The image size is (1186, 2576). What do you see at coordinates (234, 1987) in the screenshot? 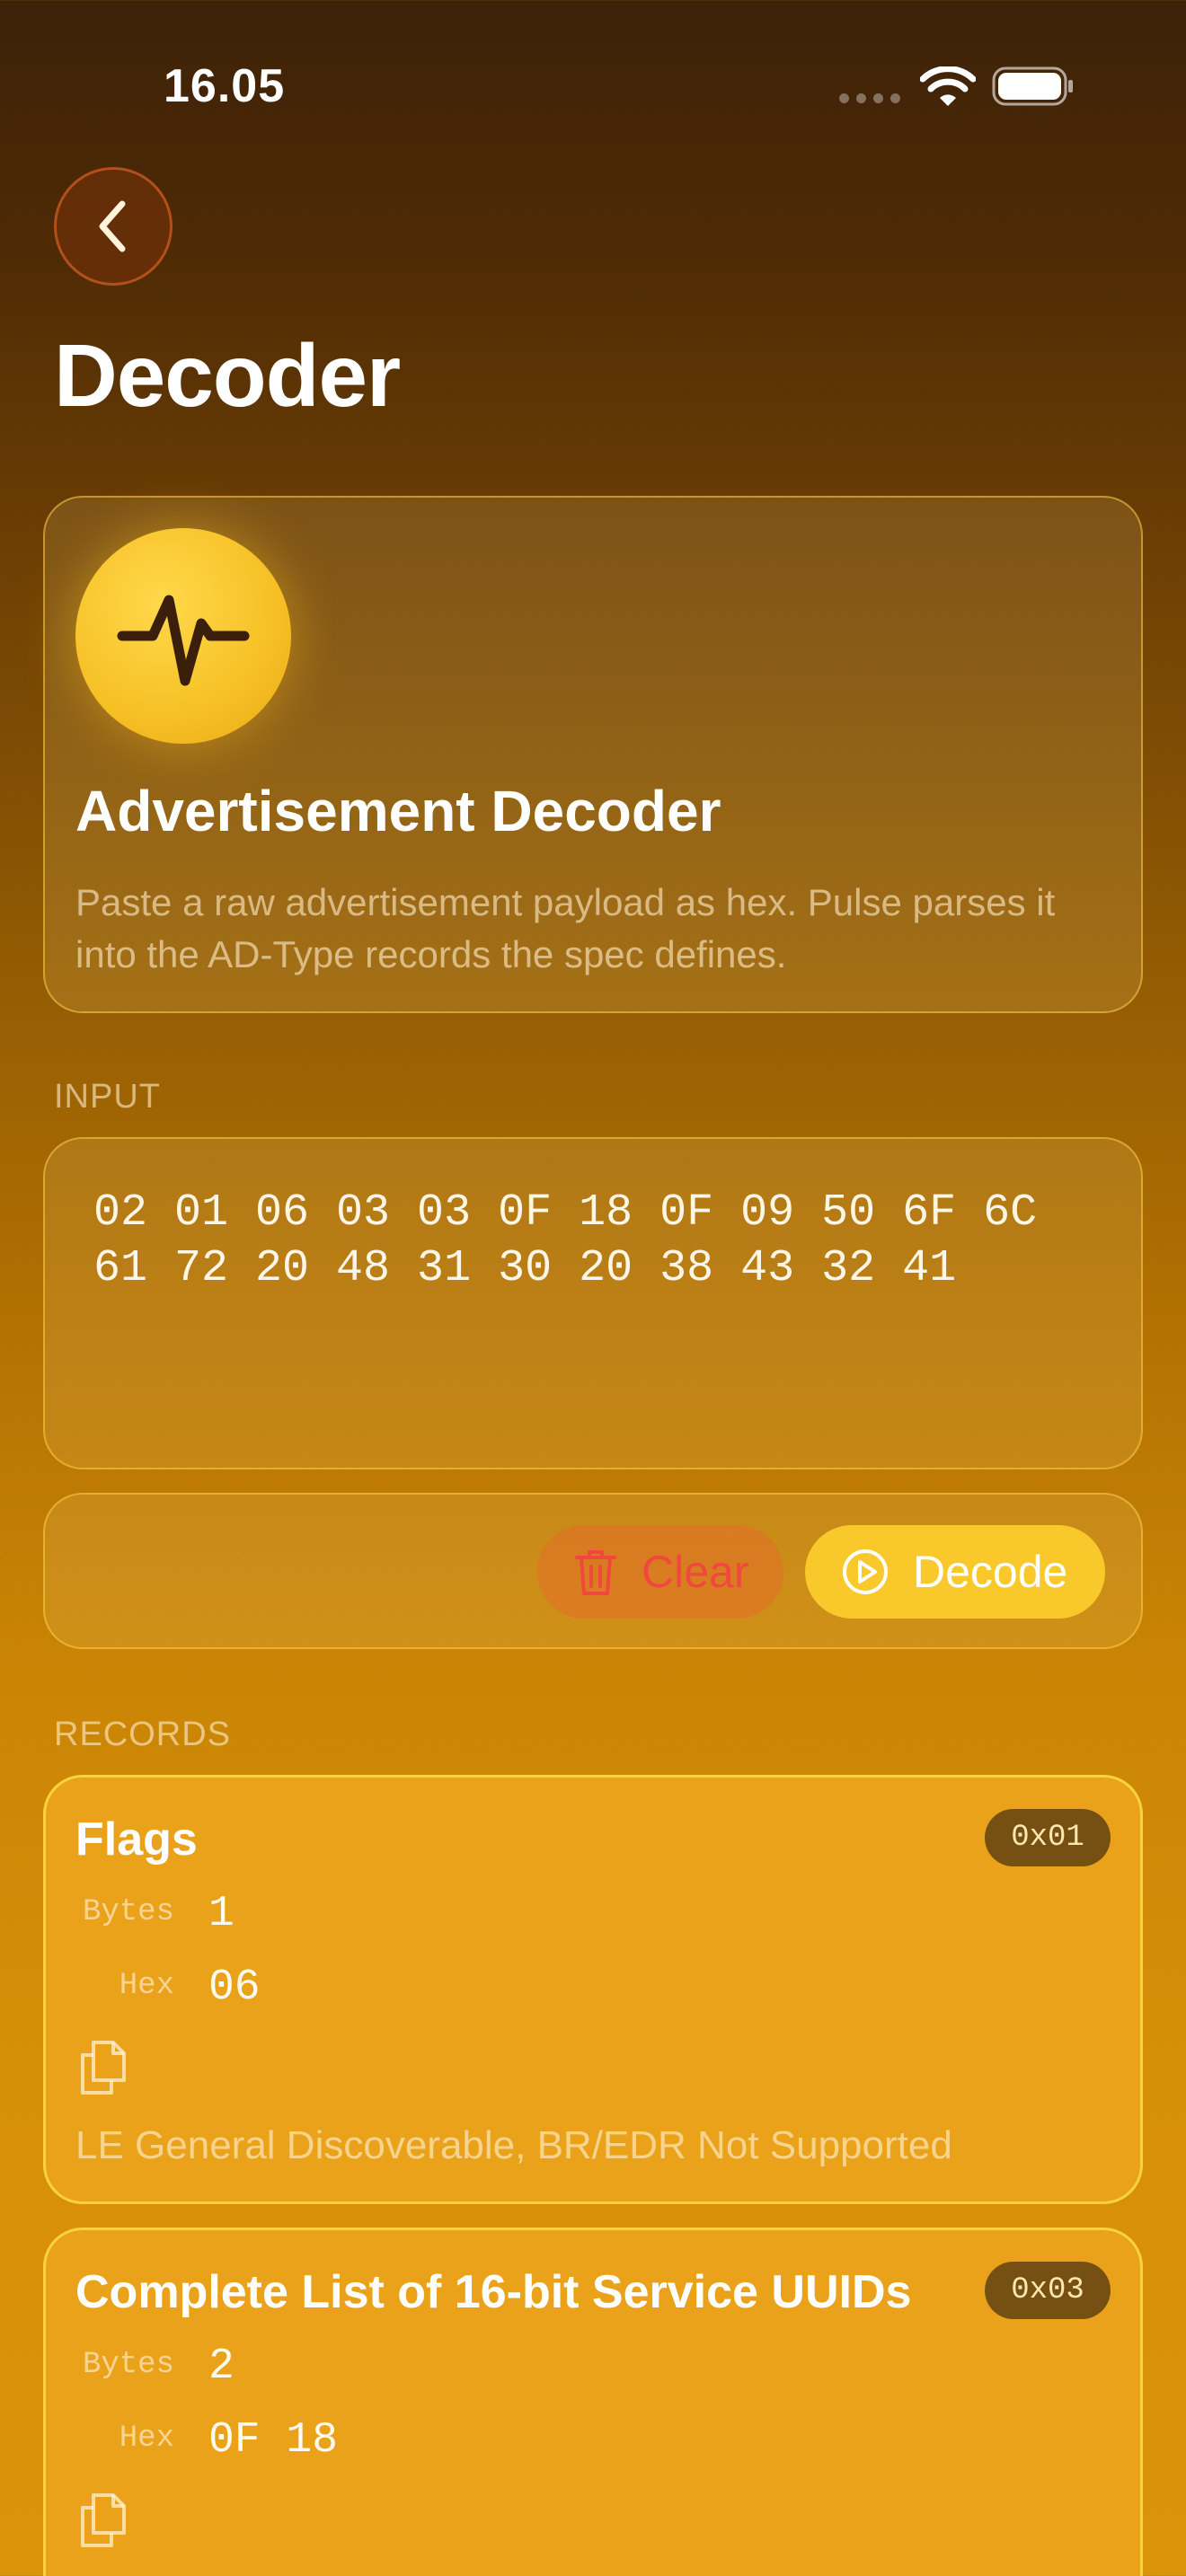
I see `hex-value: 06` at bounding box center [234, 1987].